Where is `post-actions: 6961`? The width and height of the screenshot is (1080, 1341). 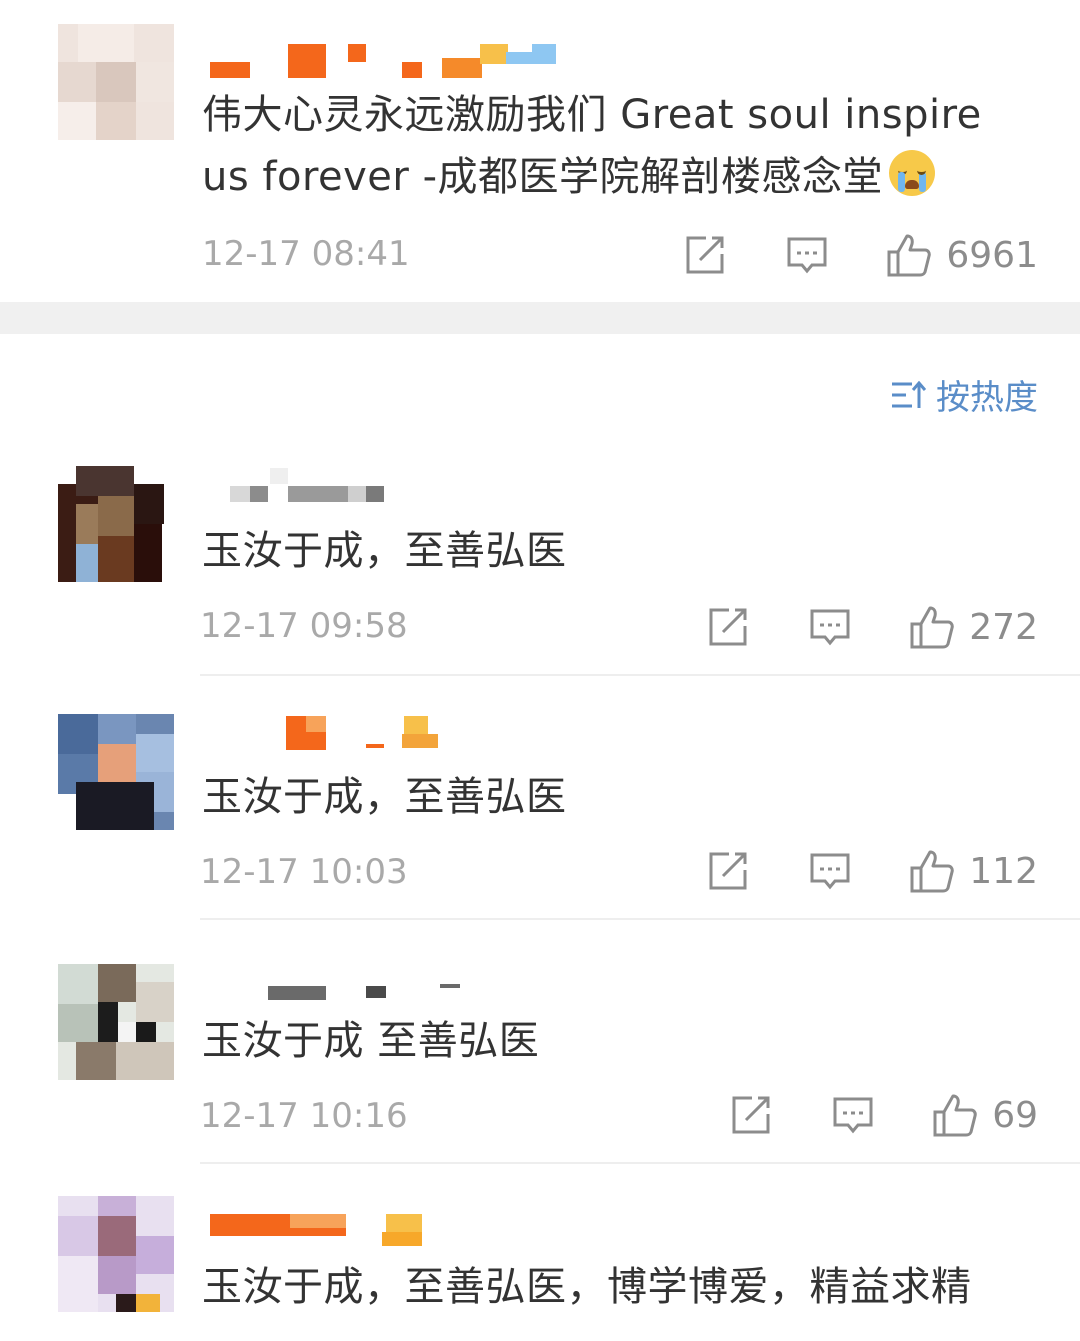 post-actions: 6961 is located at coordinates (861, 255).